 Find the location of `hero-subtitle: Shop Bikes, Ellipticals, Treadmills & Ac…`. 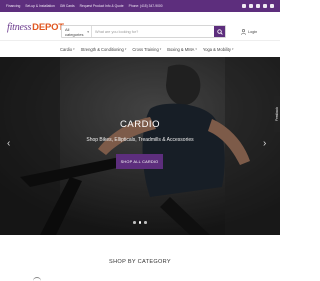

hero-subtitle: Shop Bikes, Ellipticals, Treadmills & Ac… is located at coordinates (140, 140).